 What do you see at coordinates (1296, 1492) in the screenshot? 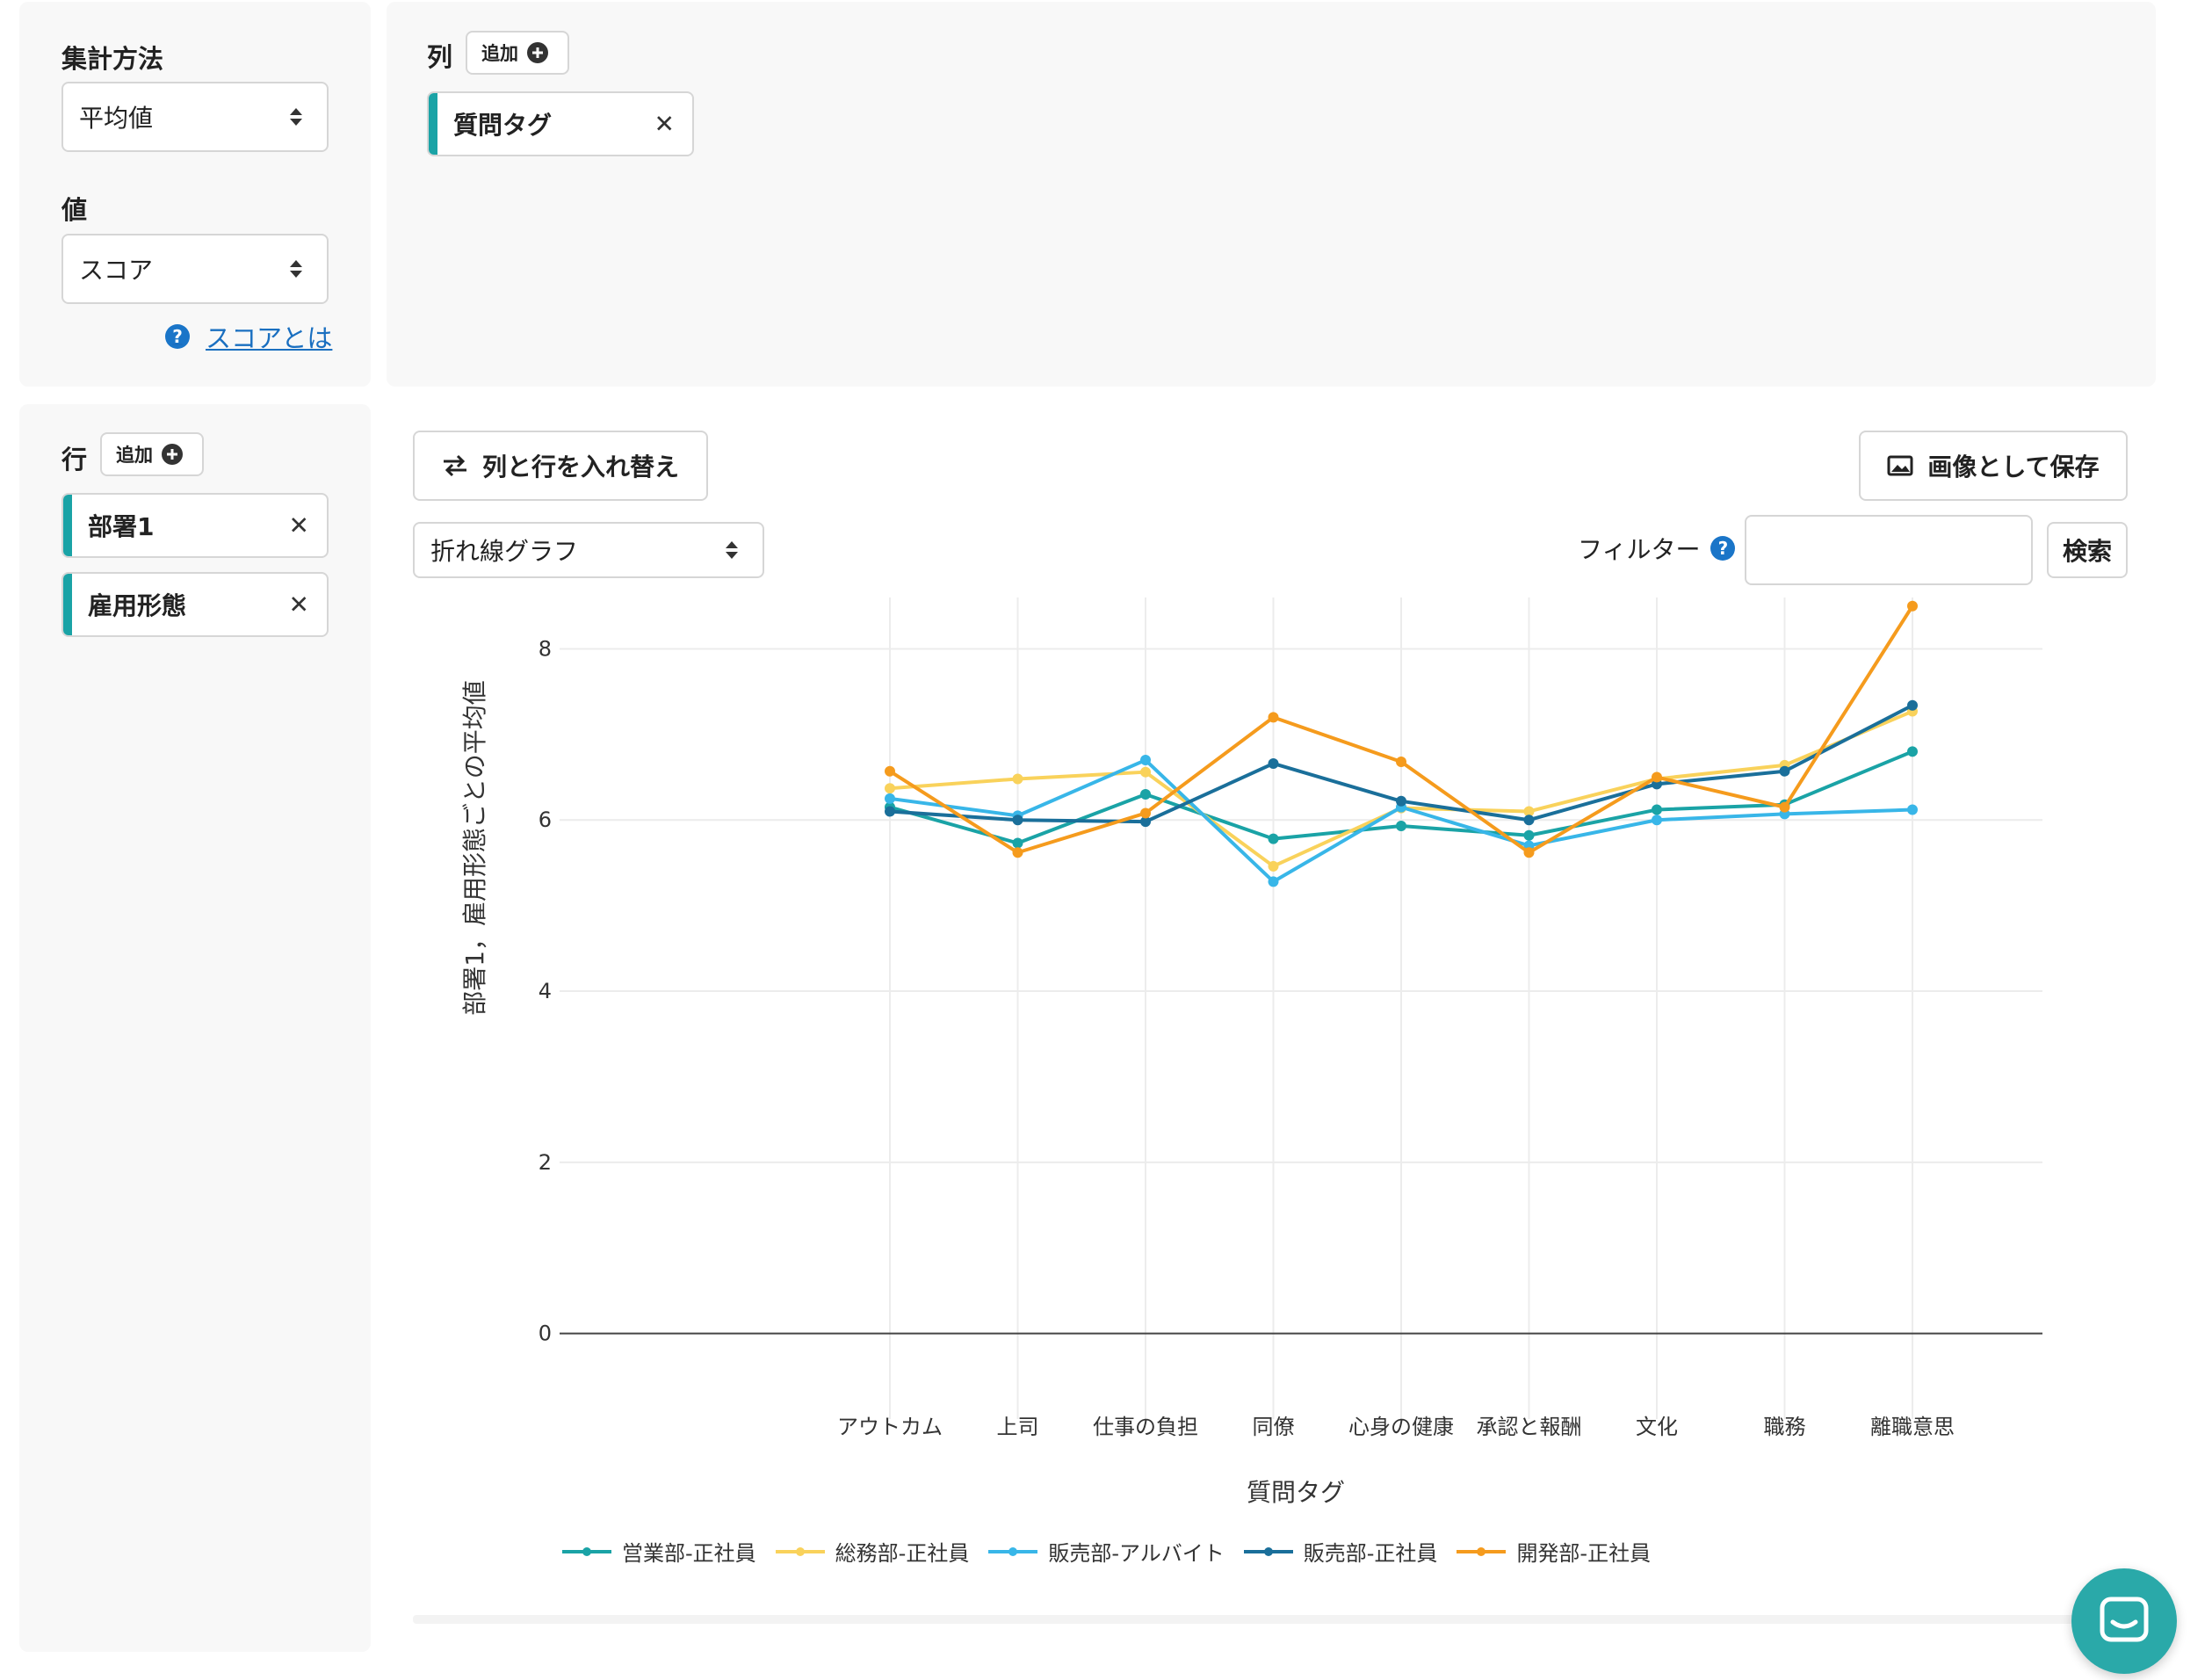
I see `x-axis-title: 質問タグ` at bounding box center [1296, 1492].